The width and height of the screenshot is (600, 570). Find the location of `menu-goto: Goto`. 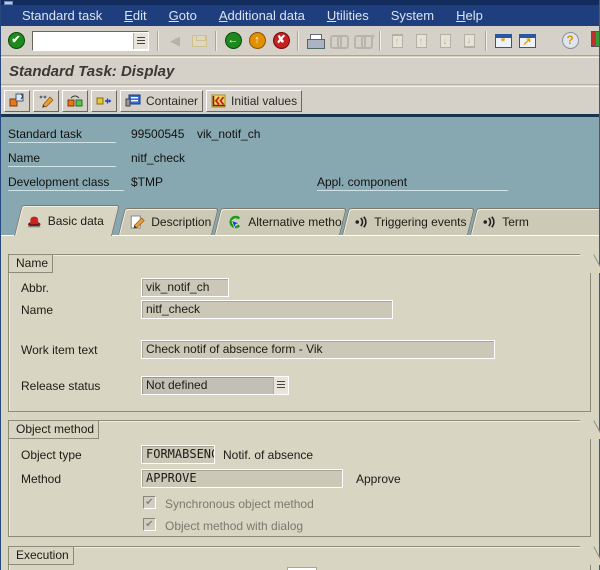

menu-goto: Goto is located at coordinates (183, 15).